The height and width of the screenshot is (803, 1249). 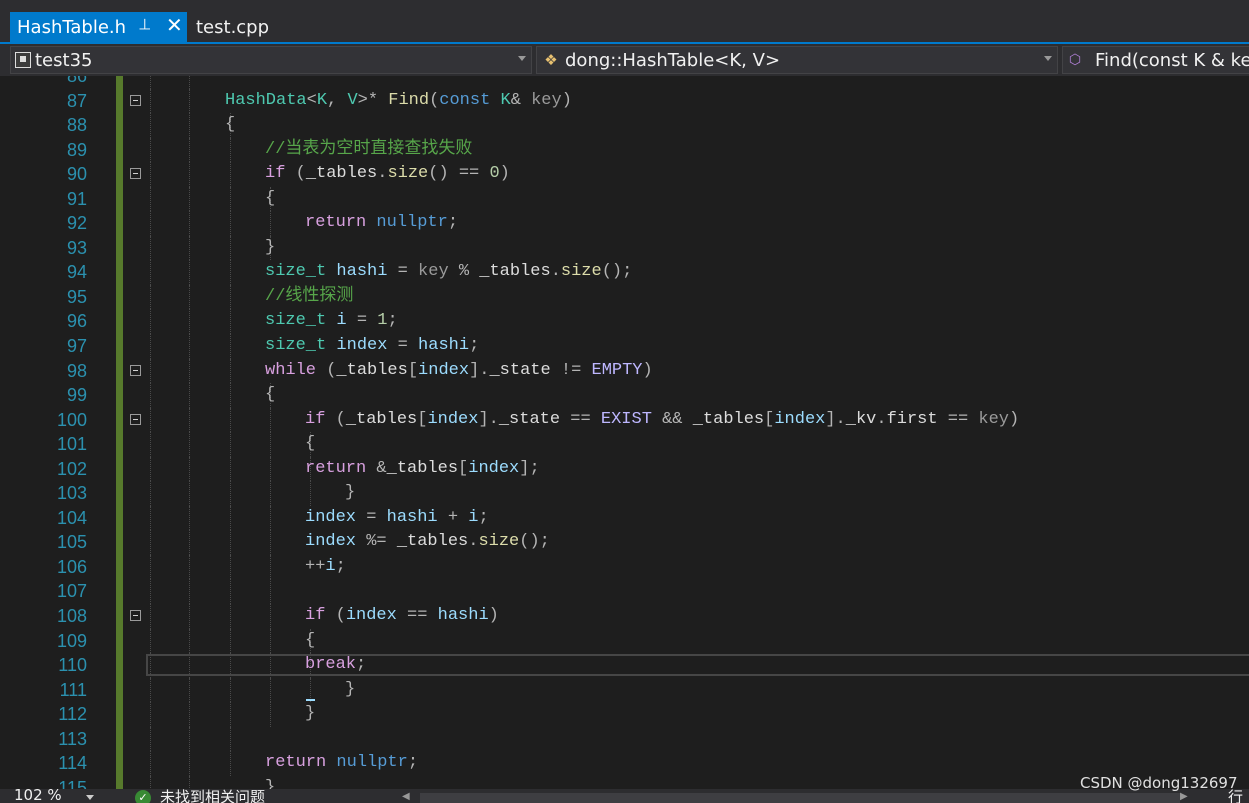 What do you see at coordinates (71, 640) in the screenshot?
I see `line-number: 109` at bounding box center [71, 640].